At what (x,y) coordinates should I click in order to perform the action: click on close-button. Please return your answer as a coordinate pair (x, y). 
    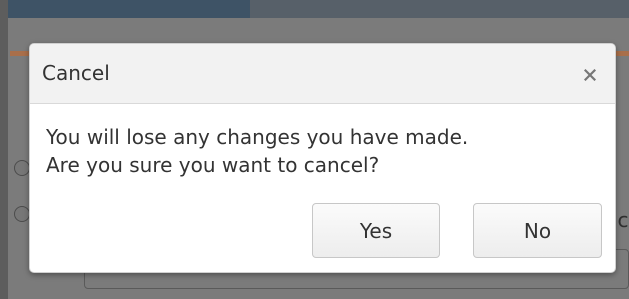
    Looking at the image, I should click on (590, 75).